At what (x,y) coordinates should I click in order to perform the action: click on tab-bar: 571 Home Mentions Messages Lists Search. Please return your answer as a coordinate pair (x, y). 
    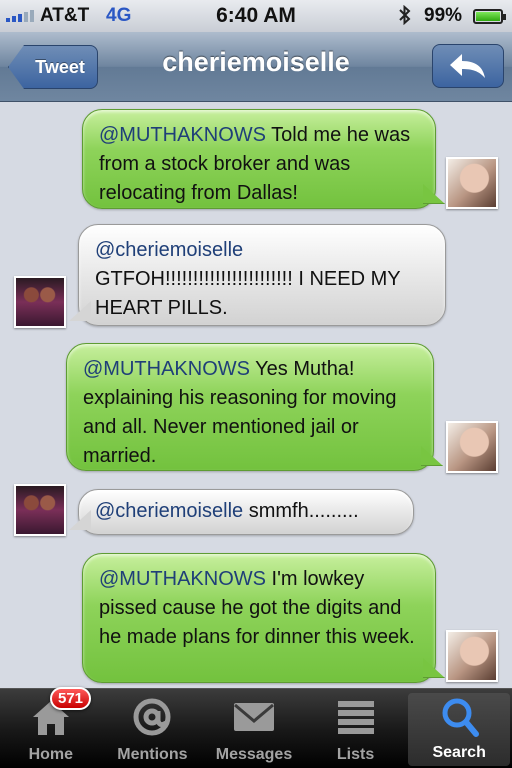
    Looking at the image, I should click on (256, 727).